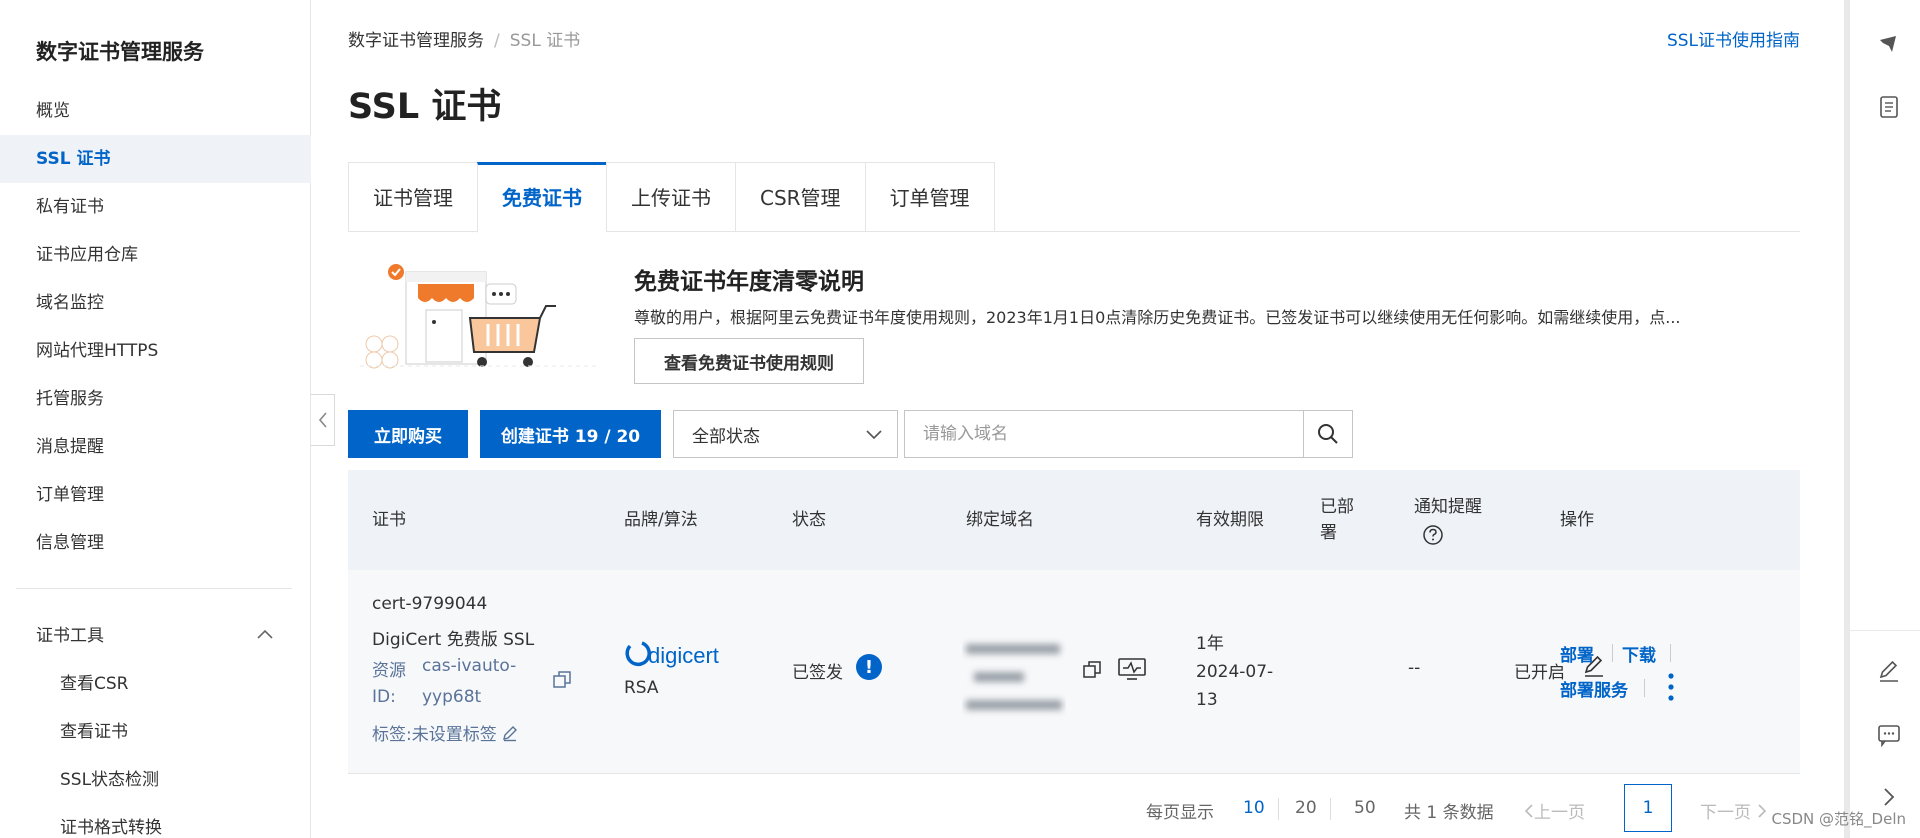 This screenshot has height=838, width=1920. What do you see at coordinates (155, 732) in the screenshot?
I see `sidebar-item-view-cert: 查看证书` at bounding box center [155, 732].